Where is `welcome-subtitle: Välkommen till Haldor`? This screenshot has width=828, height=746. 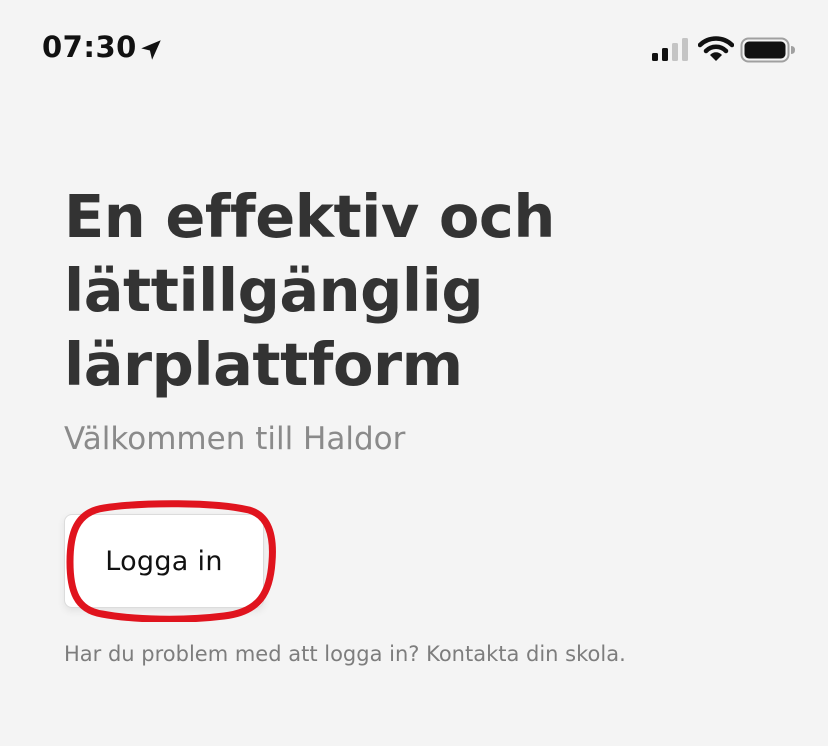
welcome-subtitle: Välkommen till Haldor is located at coordinates (235, 439).